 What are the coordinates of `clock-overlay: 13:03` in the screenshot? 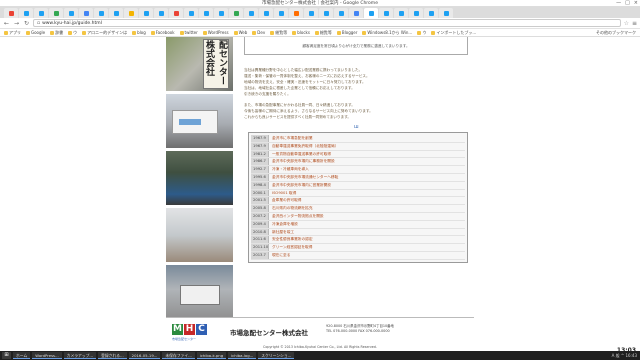 It's located at (626, 350).